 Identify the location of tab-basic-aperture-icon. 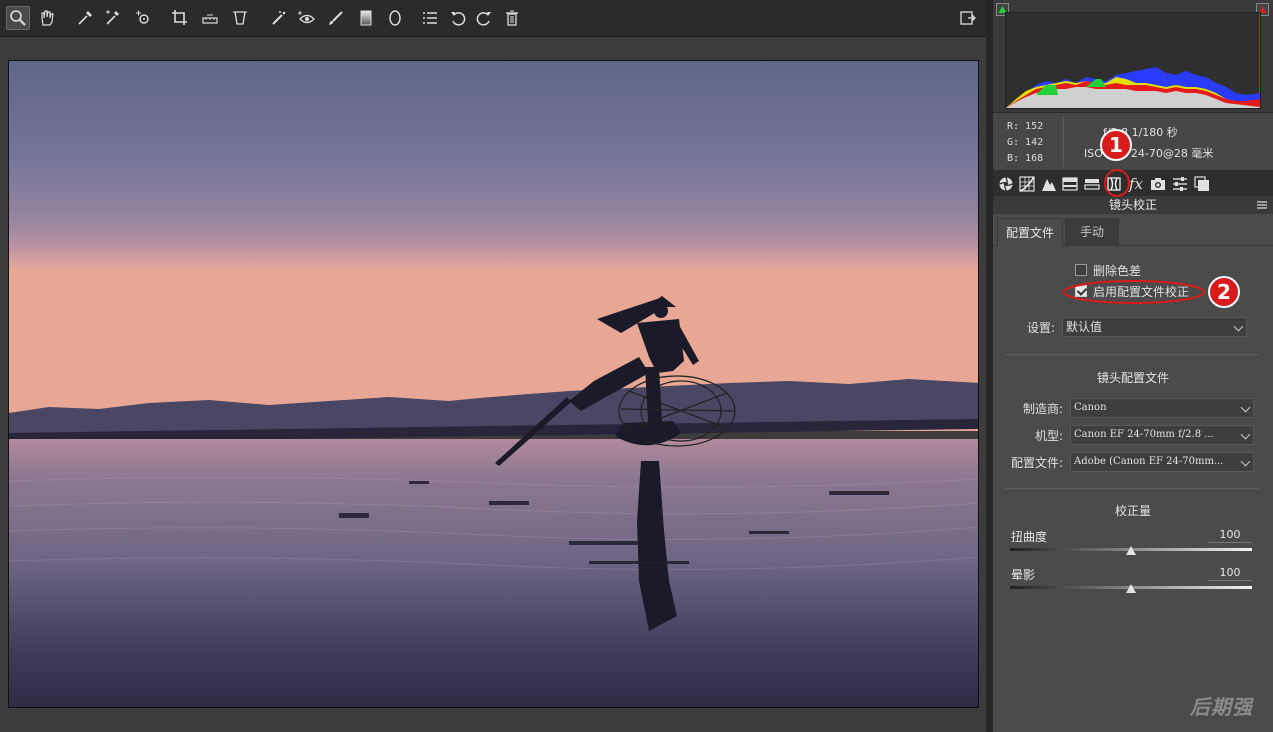
(1006, 184).